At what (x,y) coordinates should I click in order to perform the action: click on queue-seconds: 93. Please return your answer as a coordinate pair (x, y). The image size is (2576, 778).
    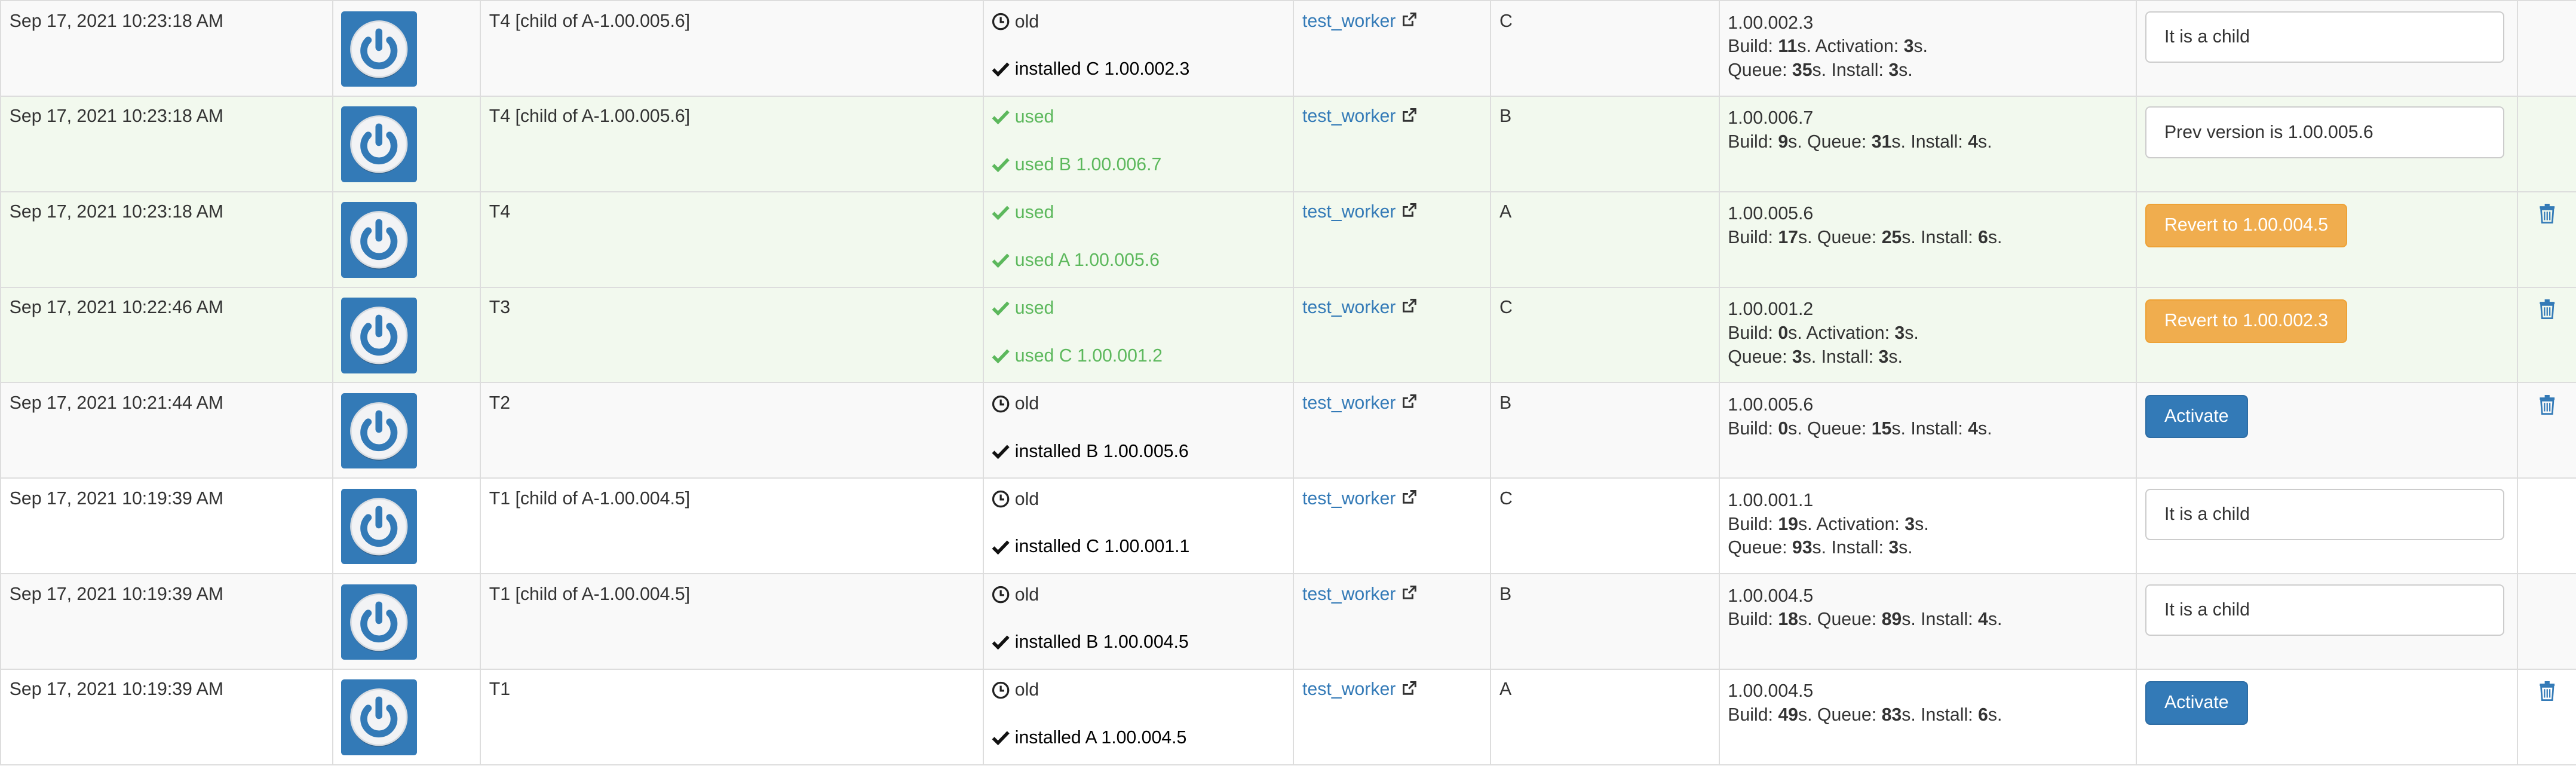
    Looking at the image, I should click on (1802, 548).